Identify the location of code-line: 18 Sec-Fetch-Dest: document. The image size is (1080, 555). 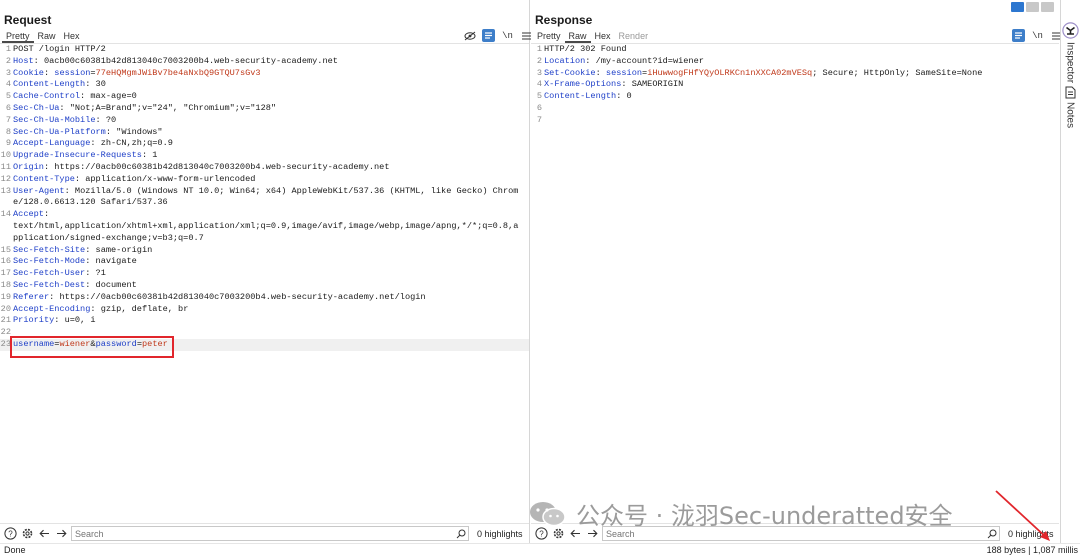
(264, 286).